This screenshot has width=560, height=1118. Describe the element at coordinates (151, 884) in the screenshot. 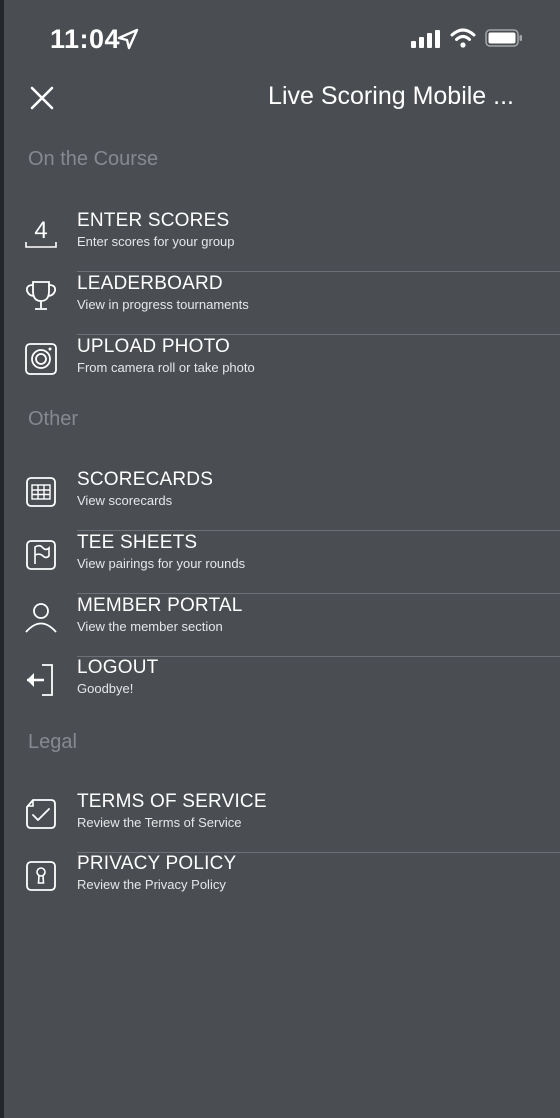

I see `menu-item-subtitle: Review the Privacy Policy` at that location.